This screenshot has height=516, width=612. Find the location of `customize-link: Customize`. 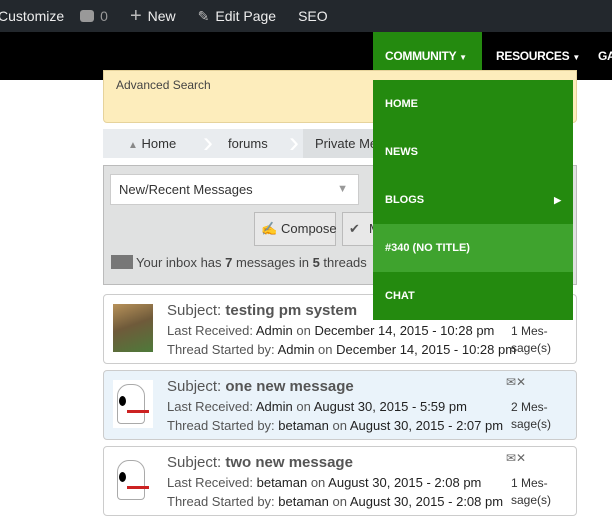

customize-link: Customize is located at coordinates (32, 16).